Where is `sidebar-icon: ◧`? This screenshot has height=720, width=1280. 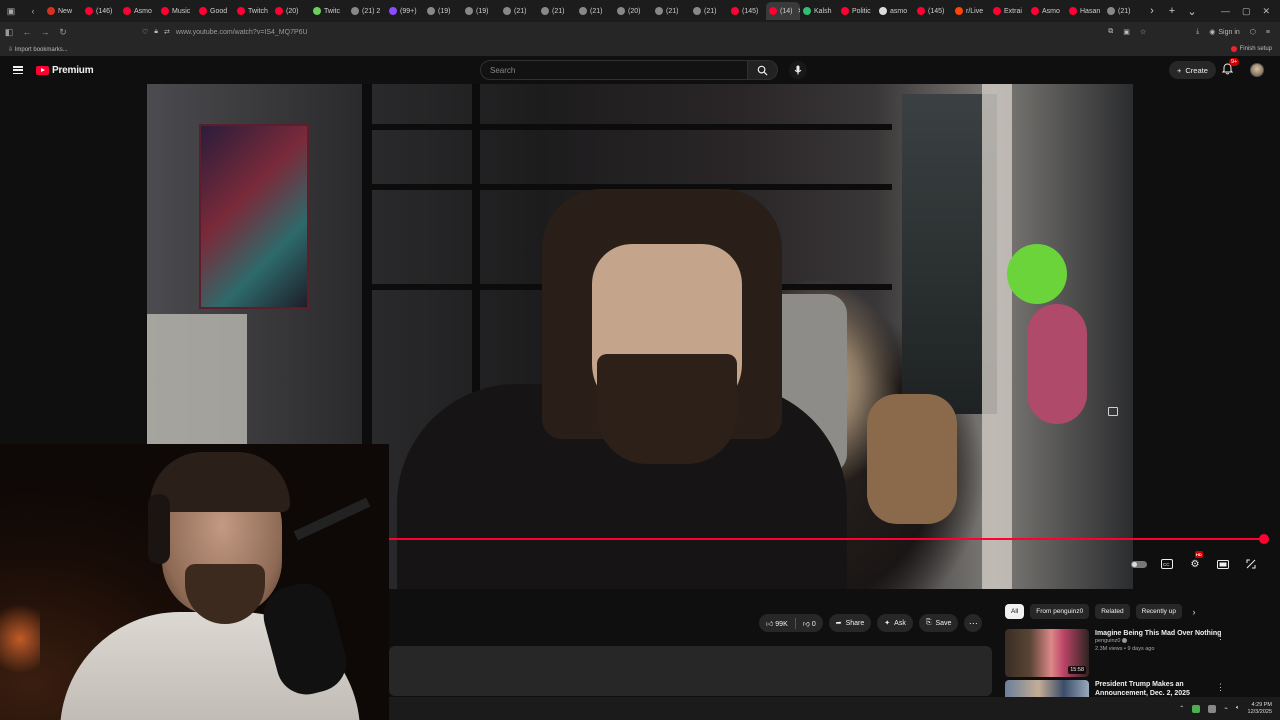
sidebar-icon: ◧ is located at coordinates (9, 32).